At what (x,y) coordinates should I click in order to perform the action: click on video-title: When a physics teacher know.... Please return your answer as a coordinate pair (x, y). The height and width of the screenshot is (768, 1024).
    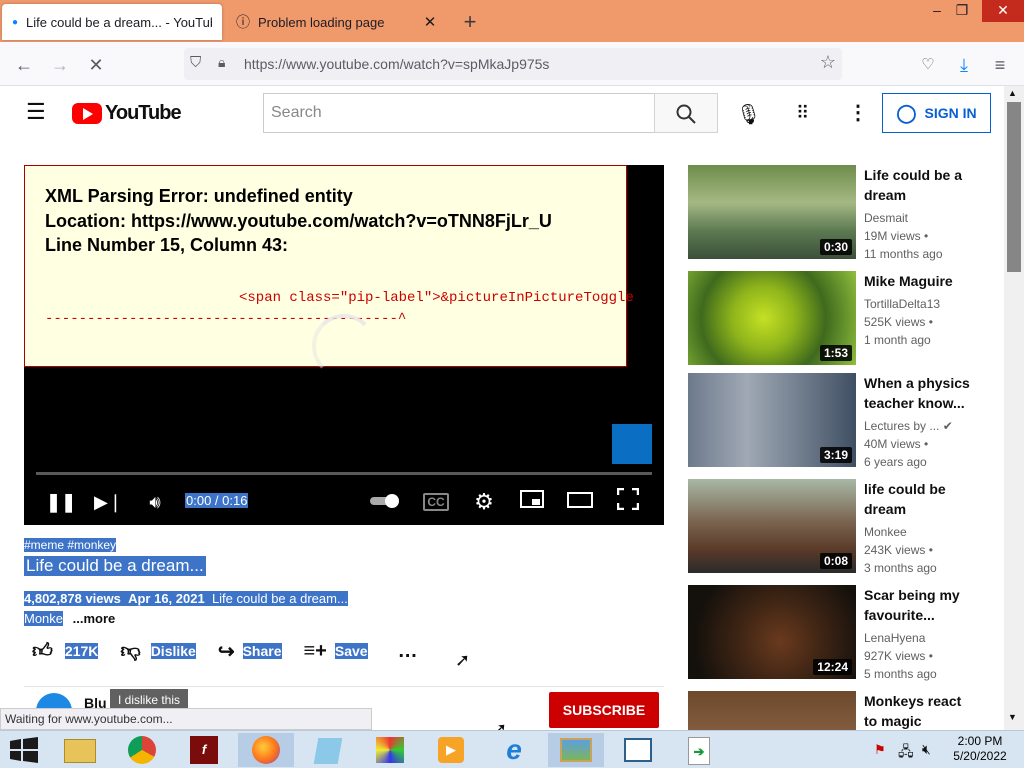
    Looking at the image, I should click on (920, 393).